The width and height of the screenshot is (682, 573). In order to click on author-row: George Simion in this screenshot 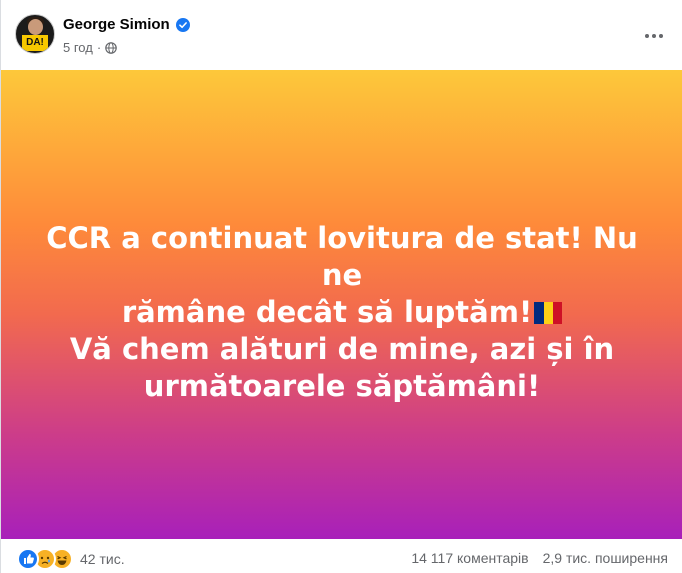, I will do `click(126, 24)`.